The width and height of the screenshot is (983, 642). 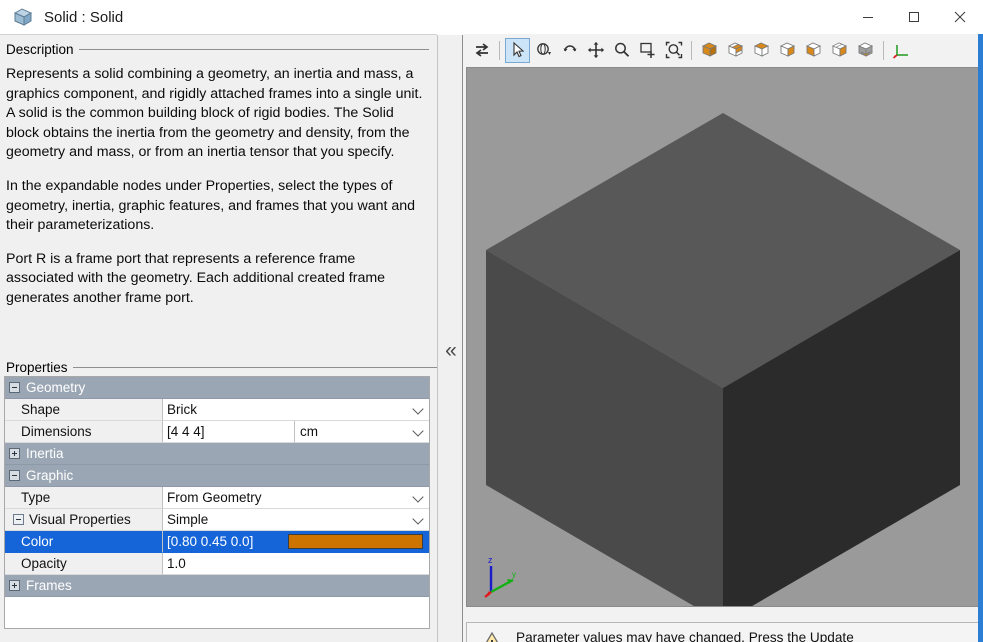 I want to click on fit-to-view-icon, so click(x=673, y=50).